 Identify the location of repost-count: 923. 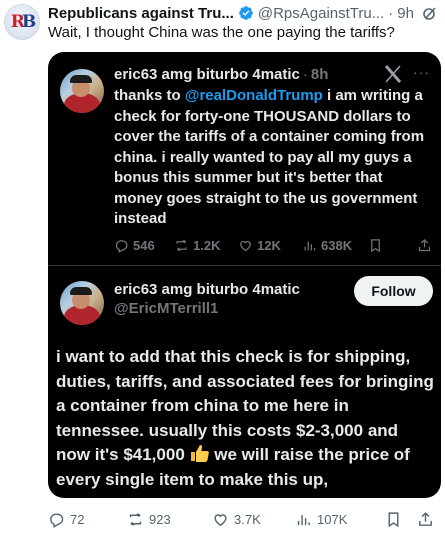
(160, 519).